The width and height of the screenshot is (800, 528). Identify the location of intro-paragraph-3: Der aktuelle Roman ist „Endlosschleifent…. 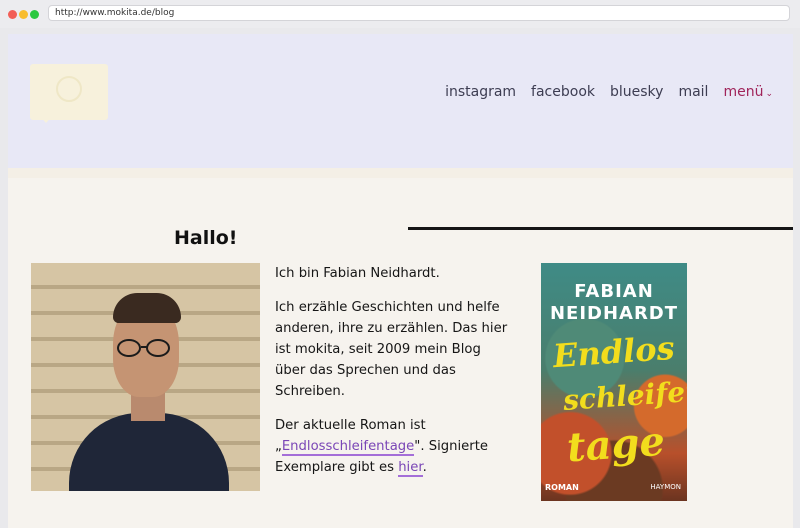
(395, 446).